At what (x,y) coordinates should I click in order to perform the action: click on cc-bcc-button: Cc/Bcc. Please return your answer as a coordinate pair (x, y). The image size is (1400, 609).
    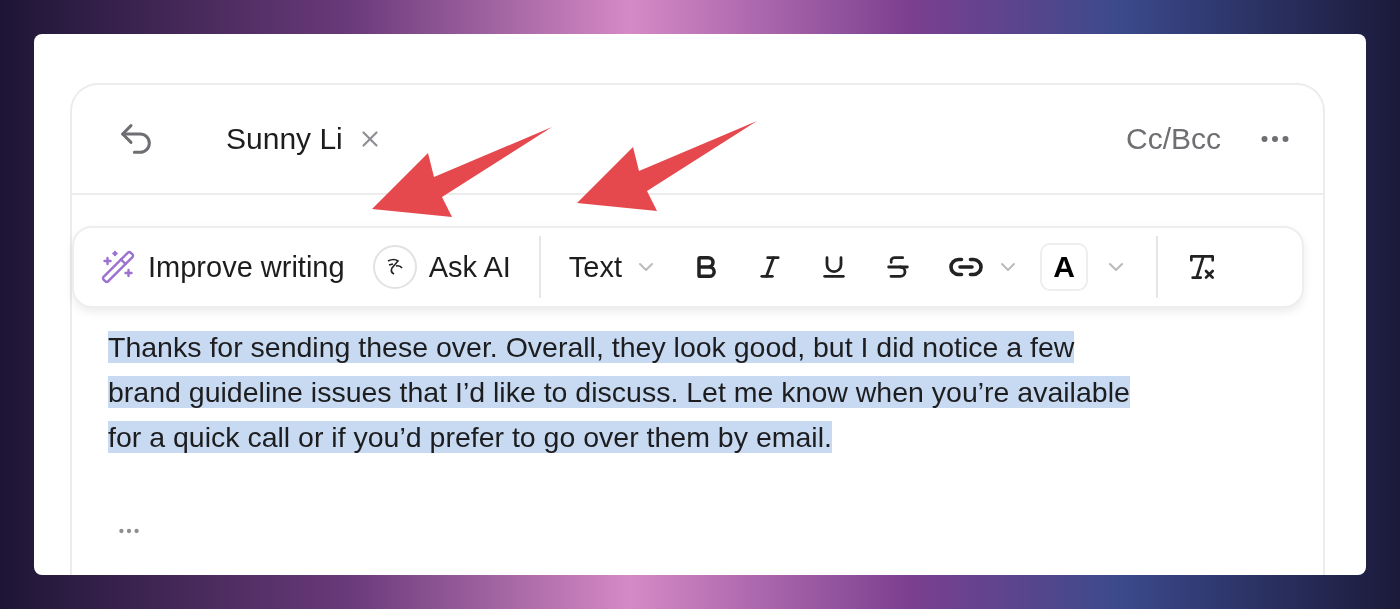
    Looking at the image, I should click on (1173, 139).